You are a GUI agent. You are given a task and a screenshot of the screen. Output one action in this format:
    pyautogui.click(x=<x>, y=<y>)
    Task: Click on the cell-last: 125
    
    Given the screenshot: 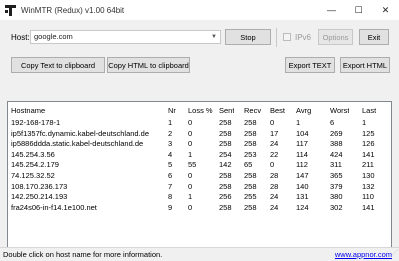 What is the action you would take?
    pyautogui.click(x=368, y=133)
    